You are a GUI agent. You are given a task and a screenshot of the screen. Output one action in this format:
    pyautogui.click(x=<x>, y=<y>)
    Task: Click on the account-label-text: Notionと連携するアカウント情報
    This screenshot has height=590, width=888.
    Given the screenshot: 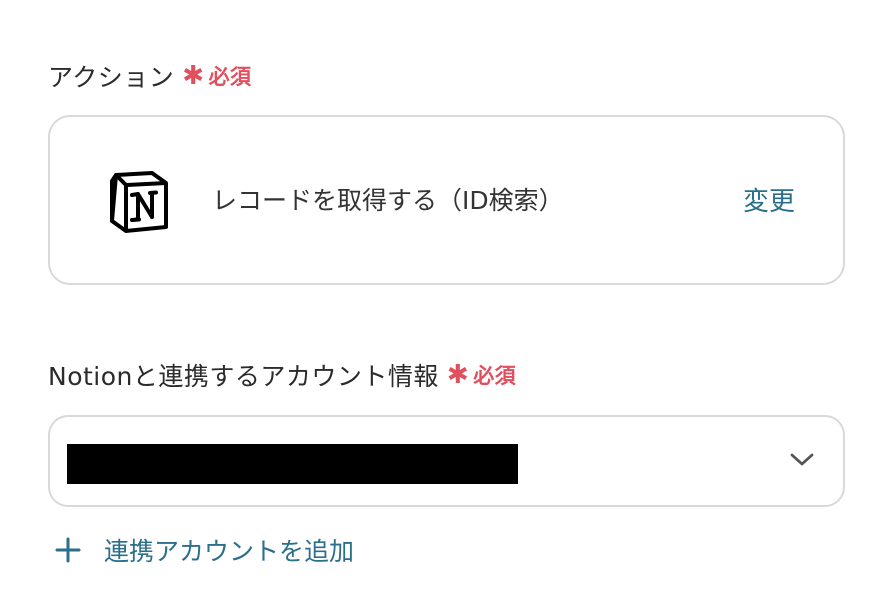 What is the action you would take?
    pyautogui.click(x=243, y=376)
    